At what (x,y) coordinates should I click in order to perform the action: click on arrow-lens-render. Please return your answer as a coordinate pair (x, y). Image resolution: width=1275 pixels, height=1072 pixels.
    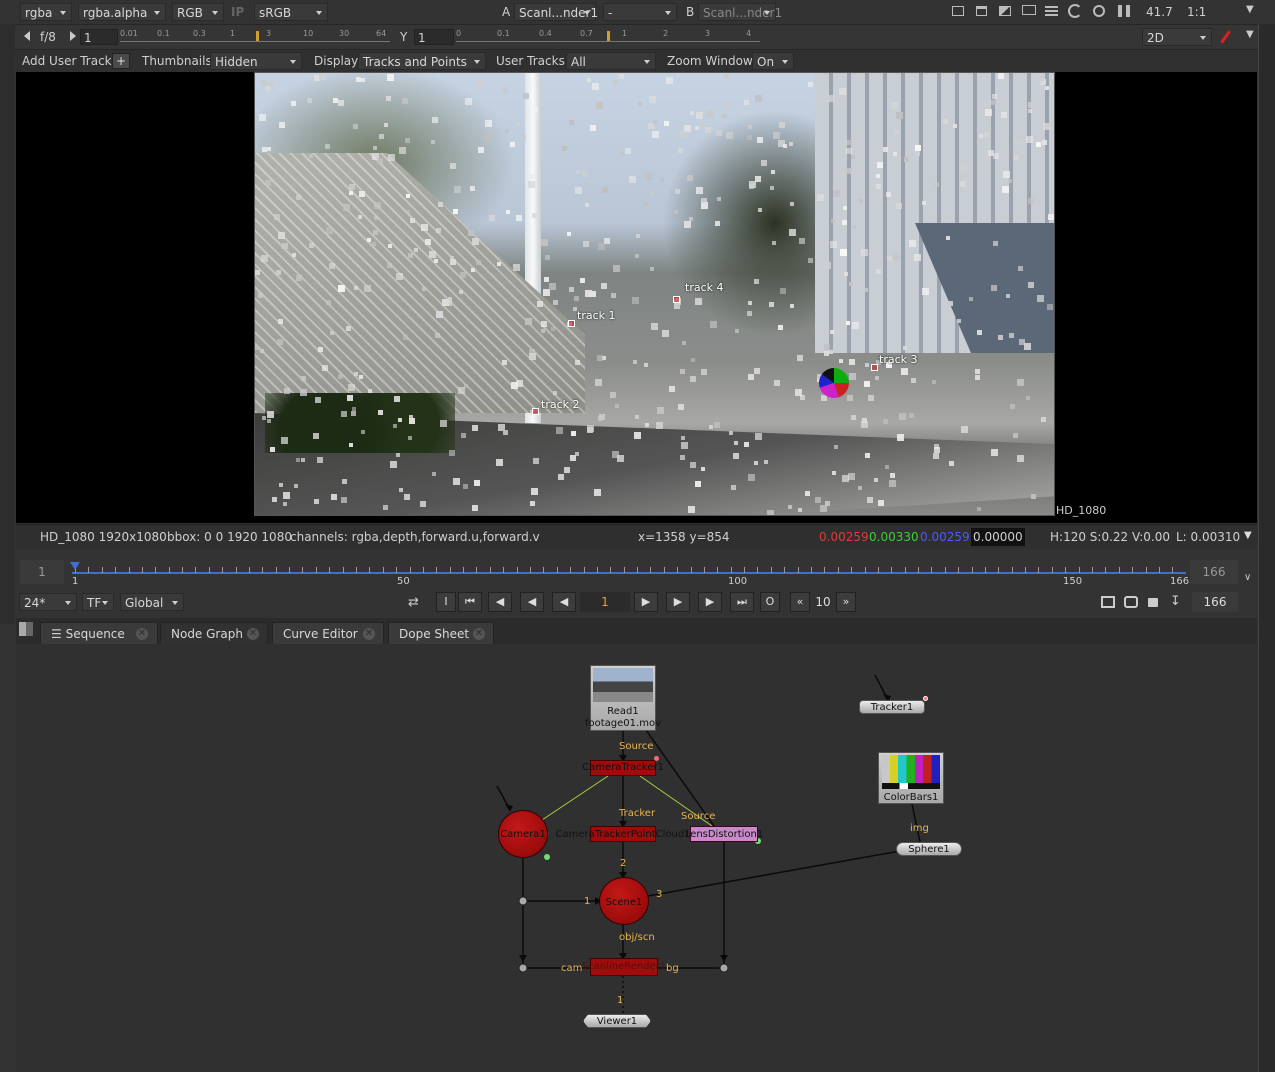
    Looking at the image, I should click on (724, 958).